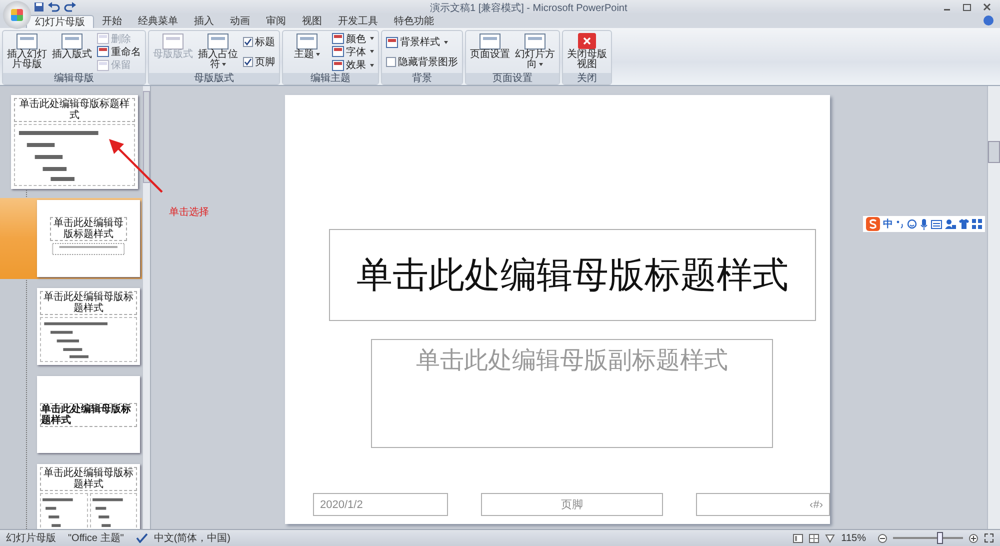 The width and height of the screenshot is (1000, 546). Describe the element at coordinates (888, 224) in the screenshot. I see `input-mode-toggle: 中` at that location.